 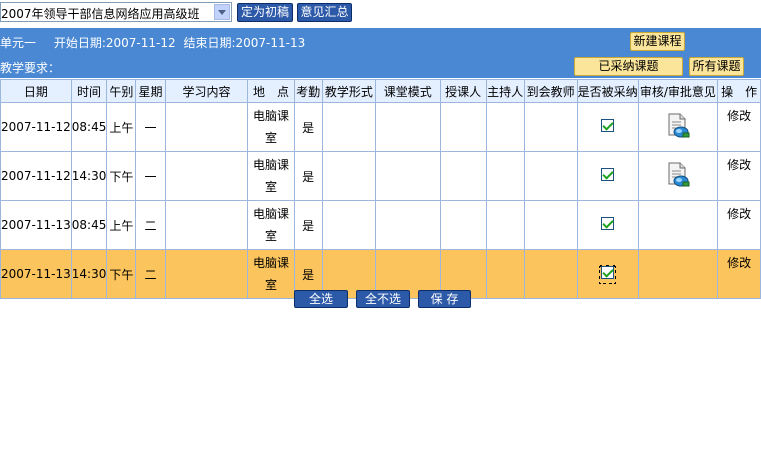 What do you see at coordinates (444, 299) in the screenshot?
I see `save-button: 保 存` at bounding box center [444, 299].